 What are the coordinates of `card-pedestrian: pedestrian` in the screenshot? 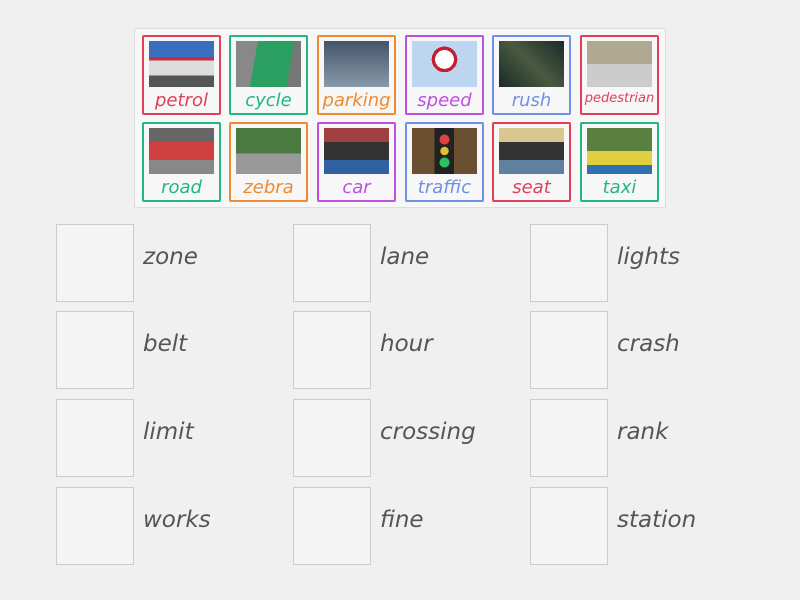 It's located at (619, 75).